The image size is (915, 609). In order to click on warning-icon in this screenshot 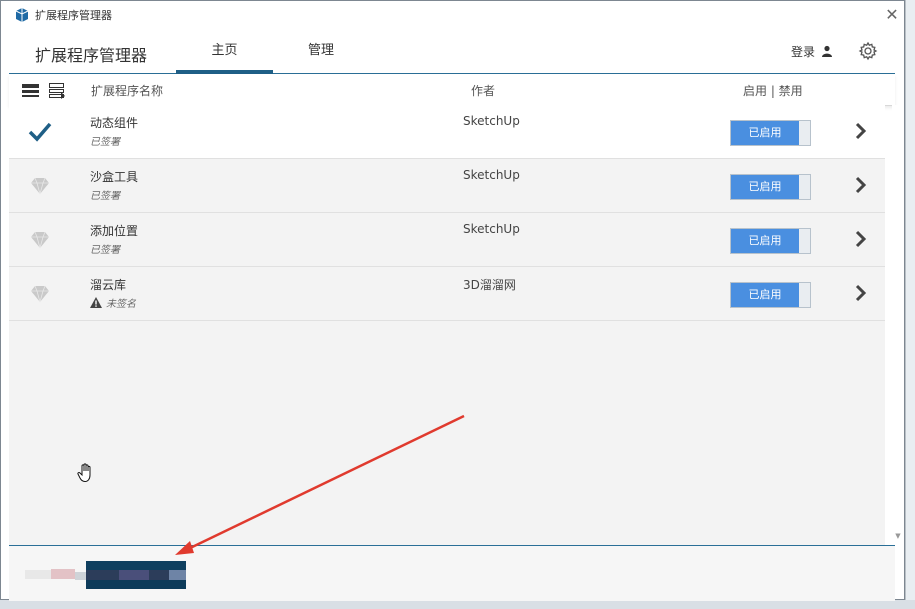, I will do `click(96, 302)`.